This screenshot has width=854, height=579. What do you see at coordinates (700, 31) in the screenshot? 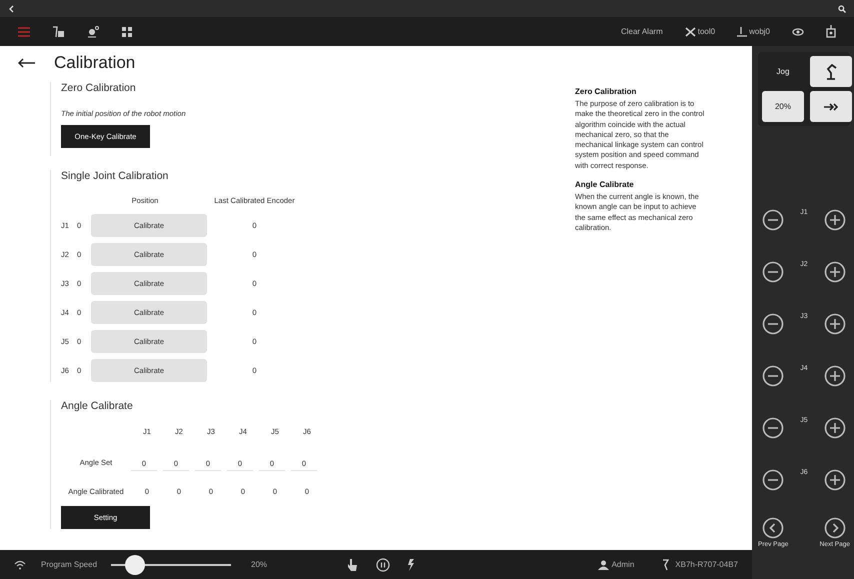
I see `tool-selector: tool0` at bounding box center [700, 31].